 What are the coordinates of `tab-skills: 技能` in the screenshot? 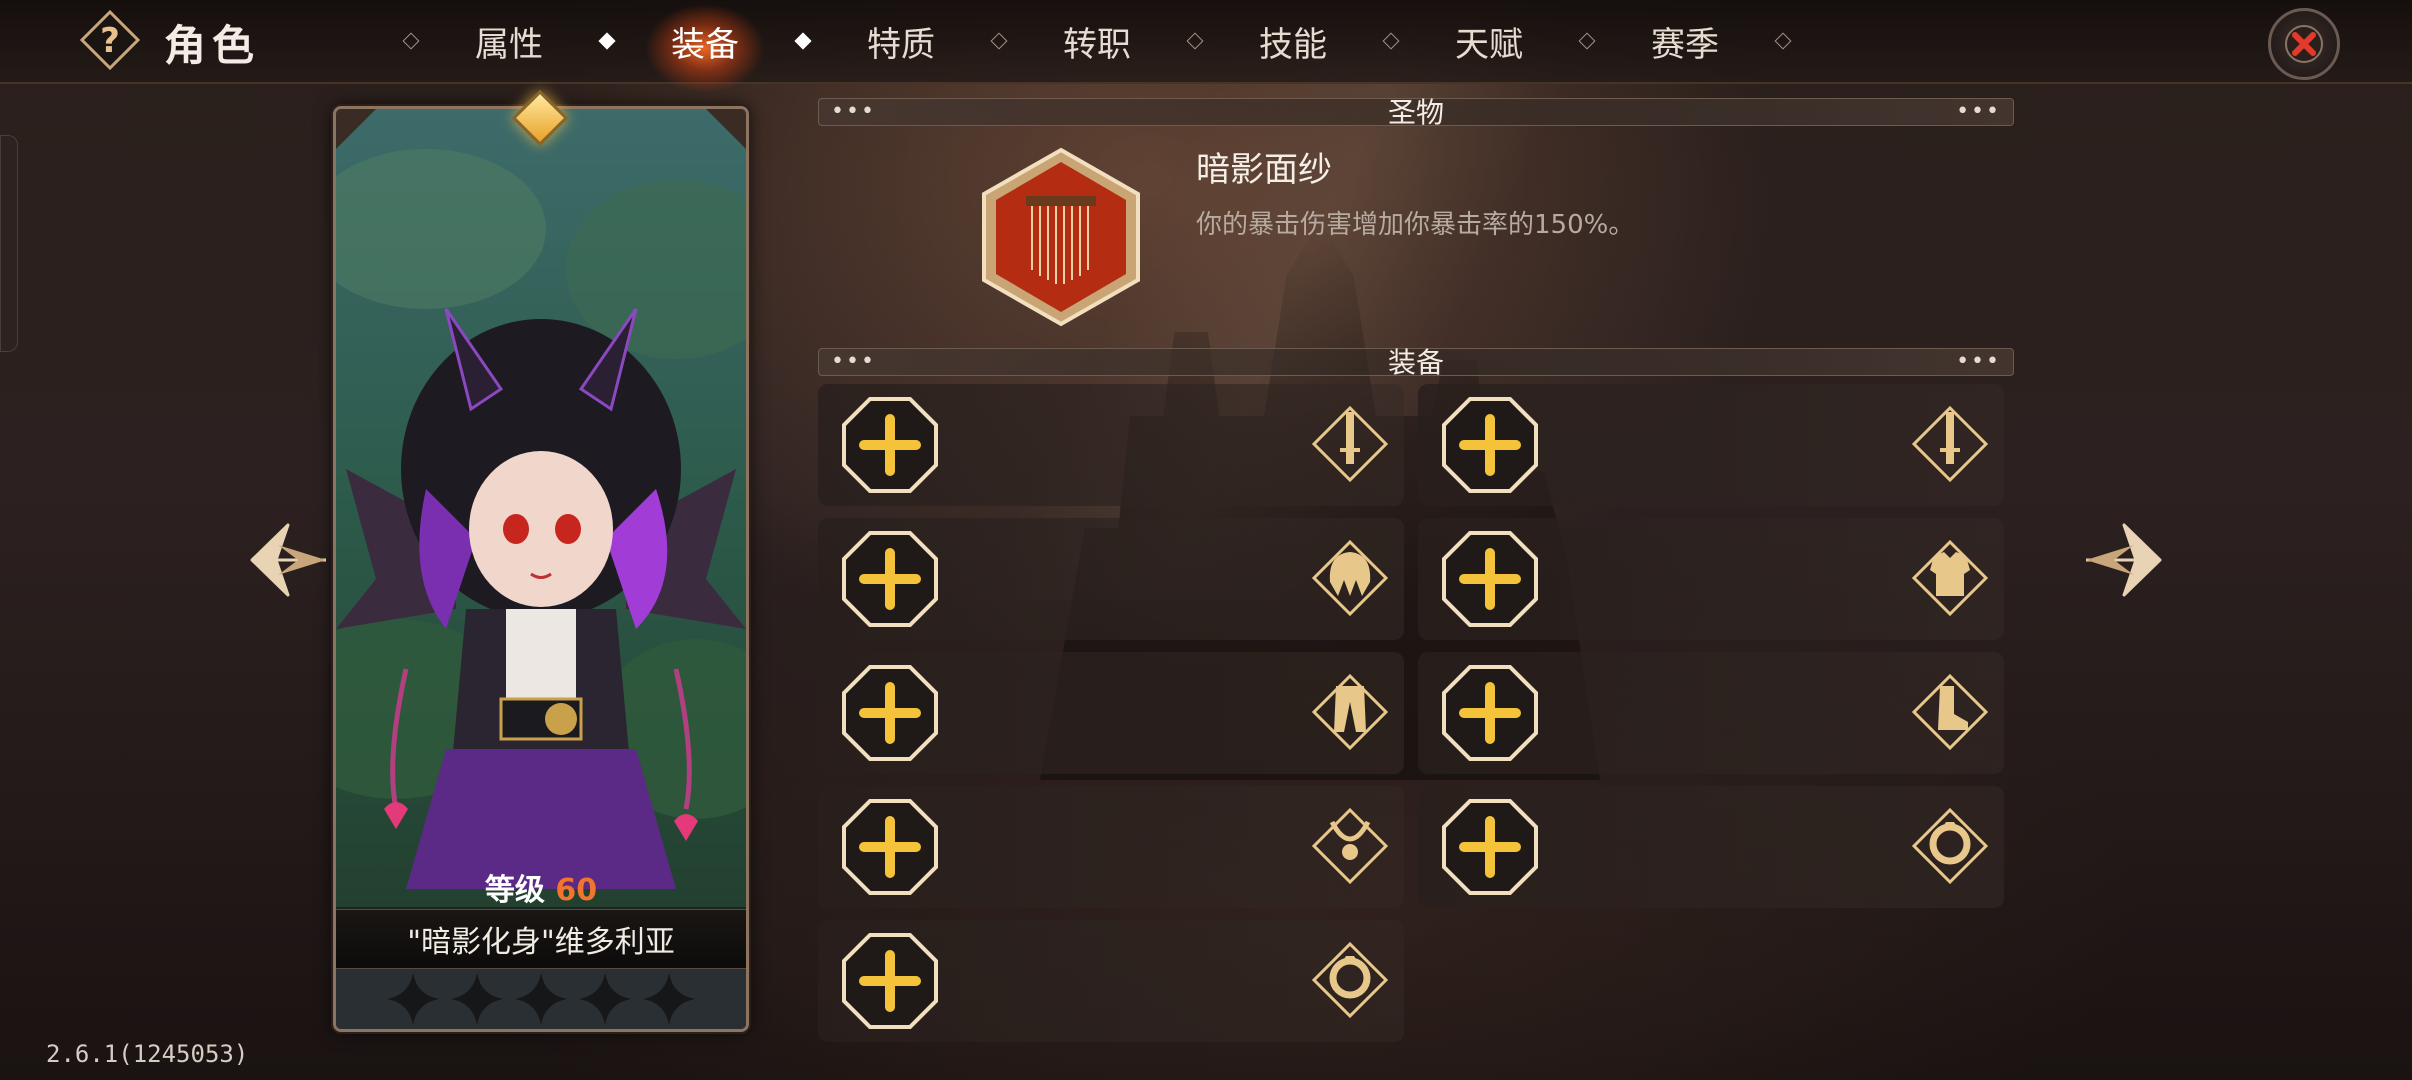 It's located at (1293, 41).